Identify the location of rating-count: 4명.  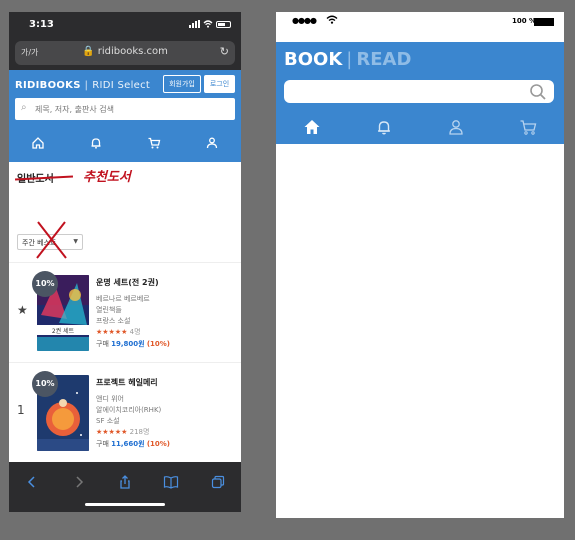
(135, 332).